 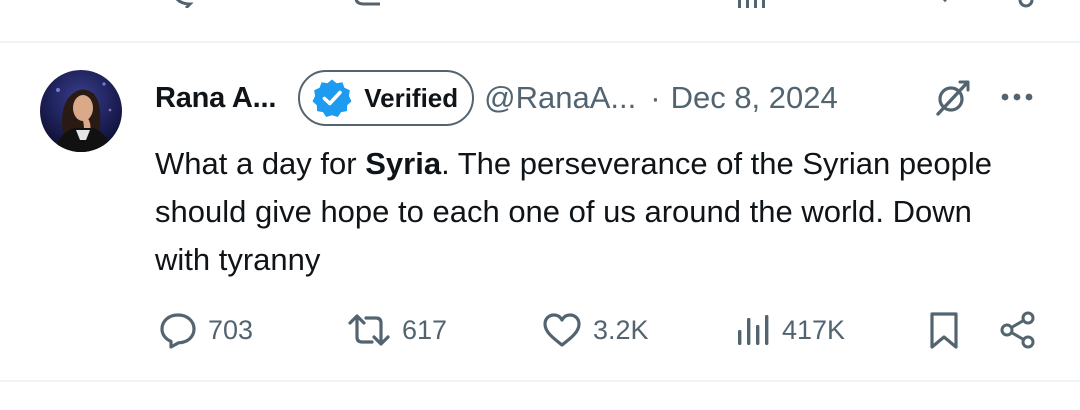 What do you see at coordinates (754, 98) in the screenshot?
I see `tweet-date: Dec 8, 2024` at bounding box center [754, 98].